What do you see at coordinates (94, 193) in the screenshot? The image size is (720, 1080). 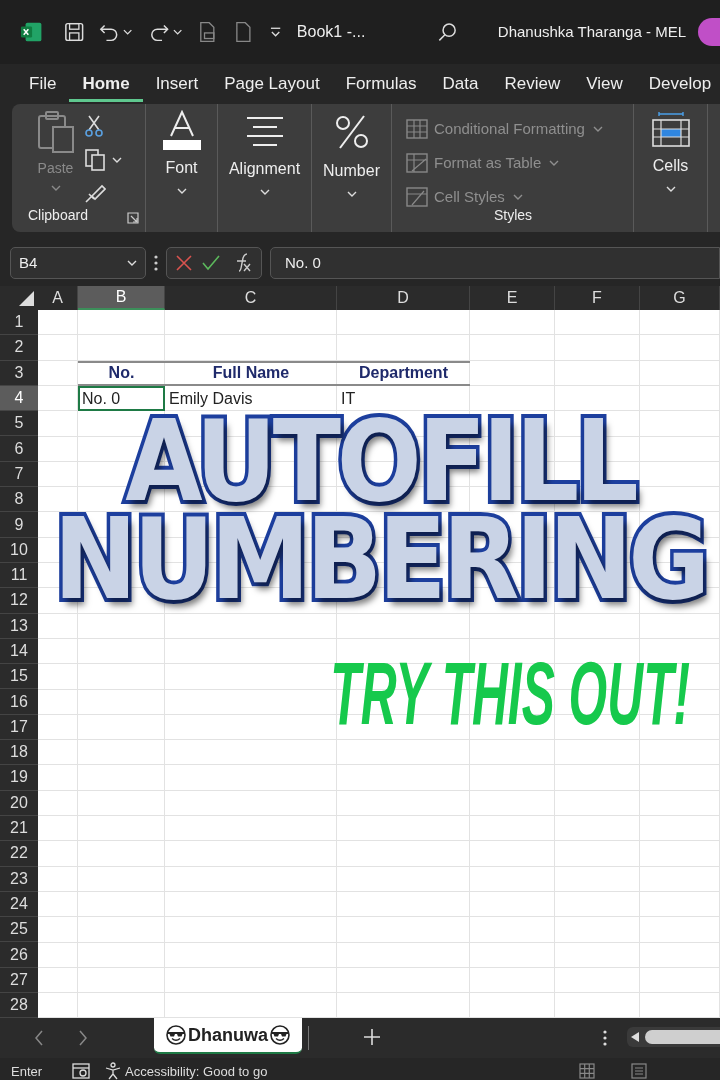 I see `format-painter-icon` at bounding box center [94, 193].